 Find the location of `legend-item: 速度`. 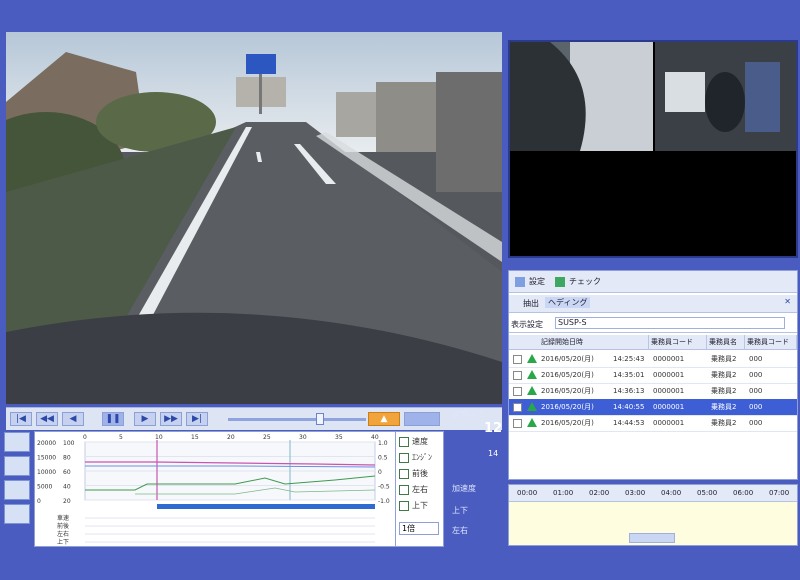

legend-item: 速度 is located at coordinates (413, 442).